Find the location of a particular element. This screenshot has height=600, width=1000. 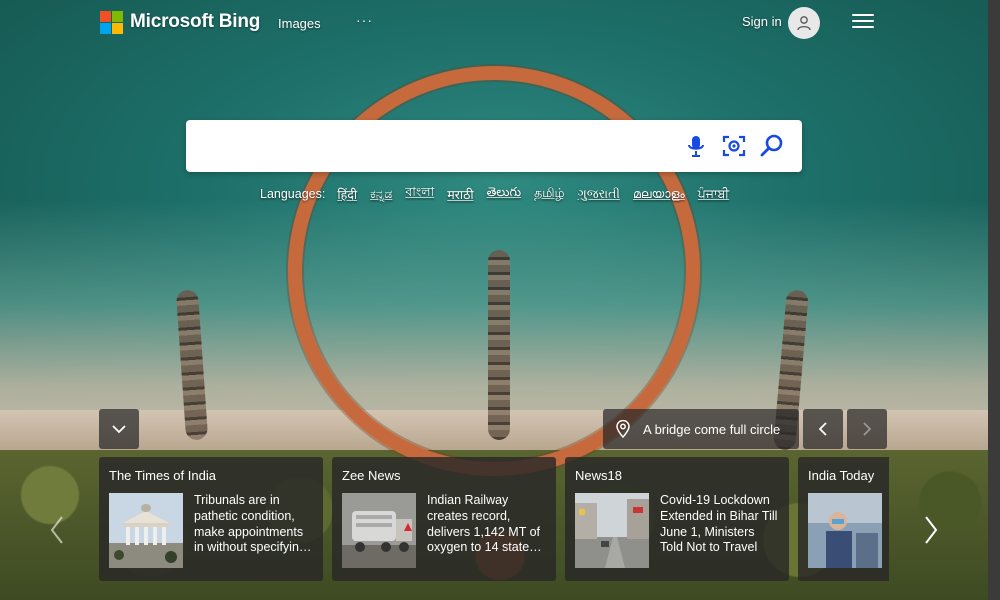

user-icon is located at coordinates (804, 23).